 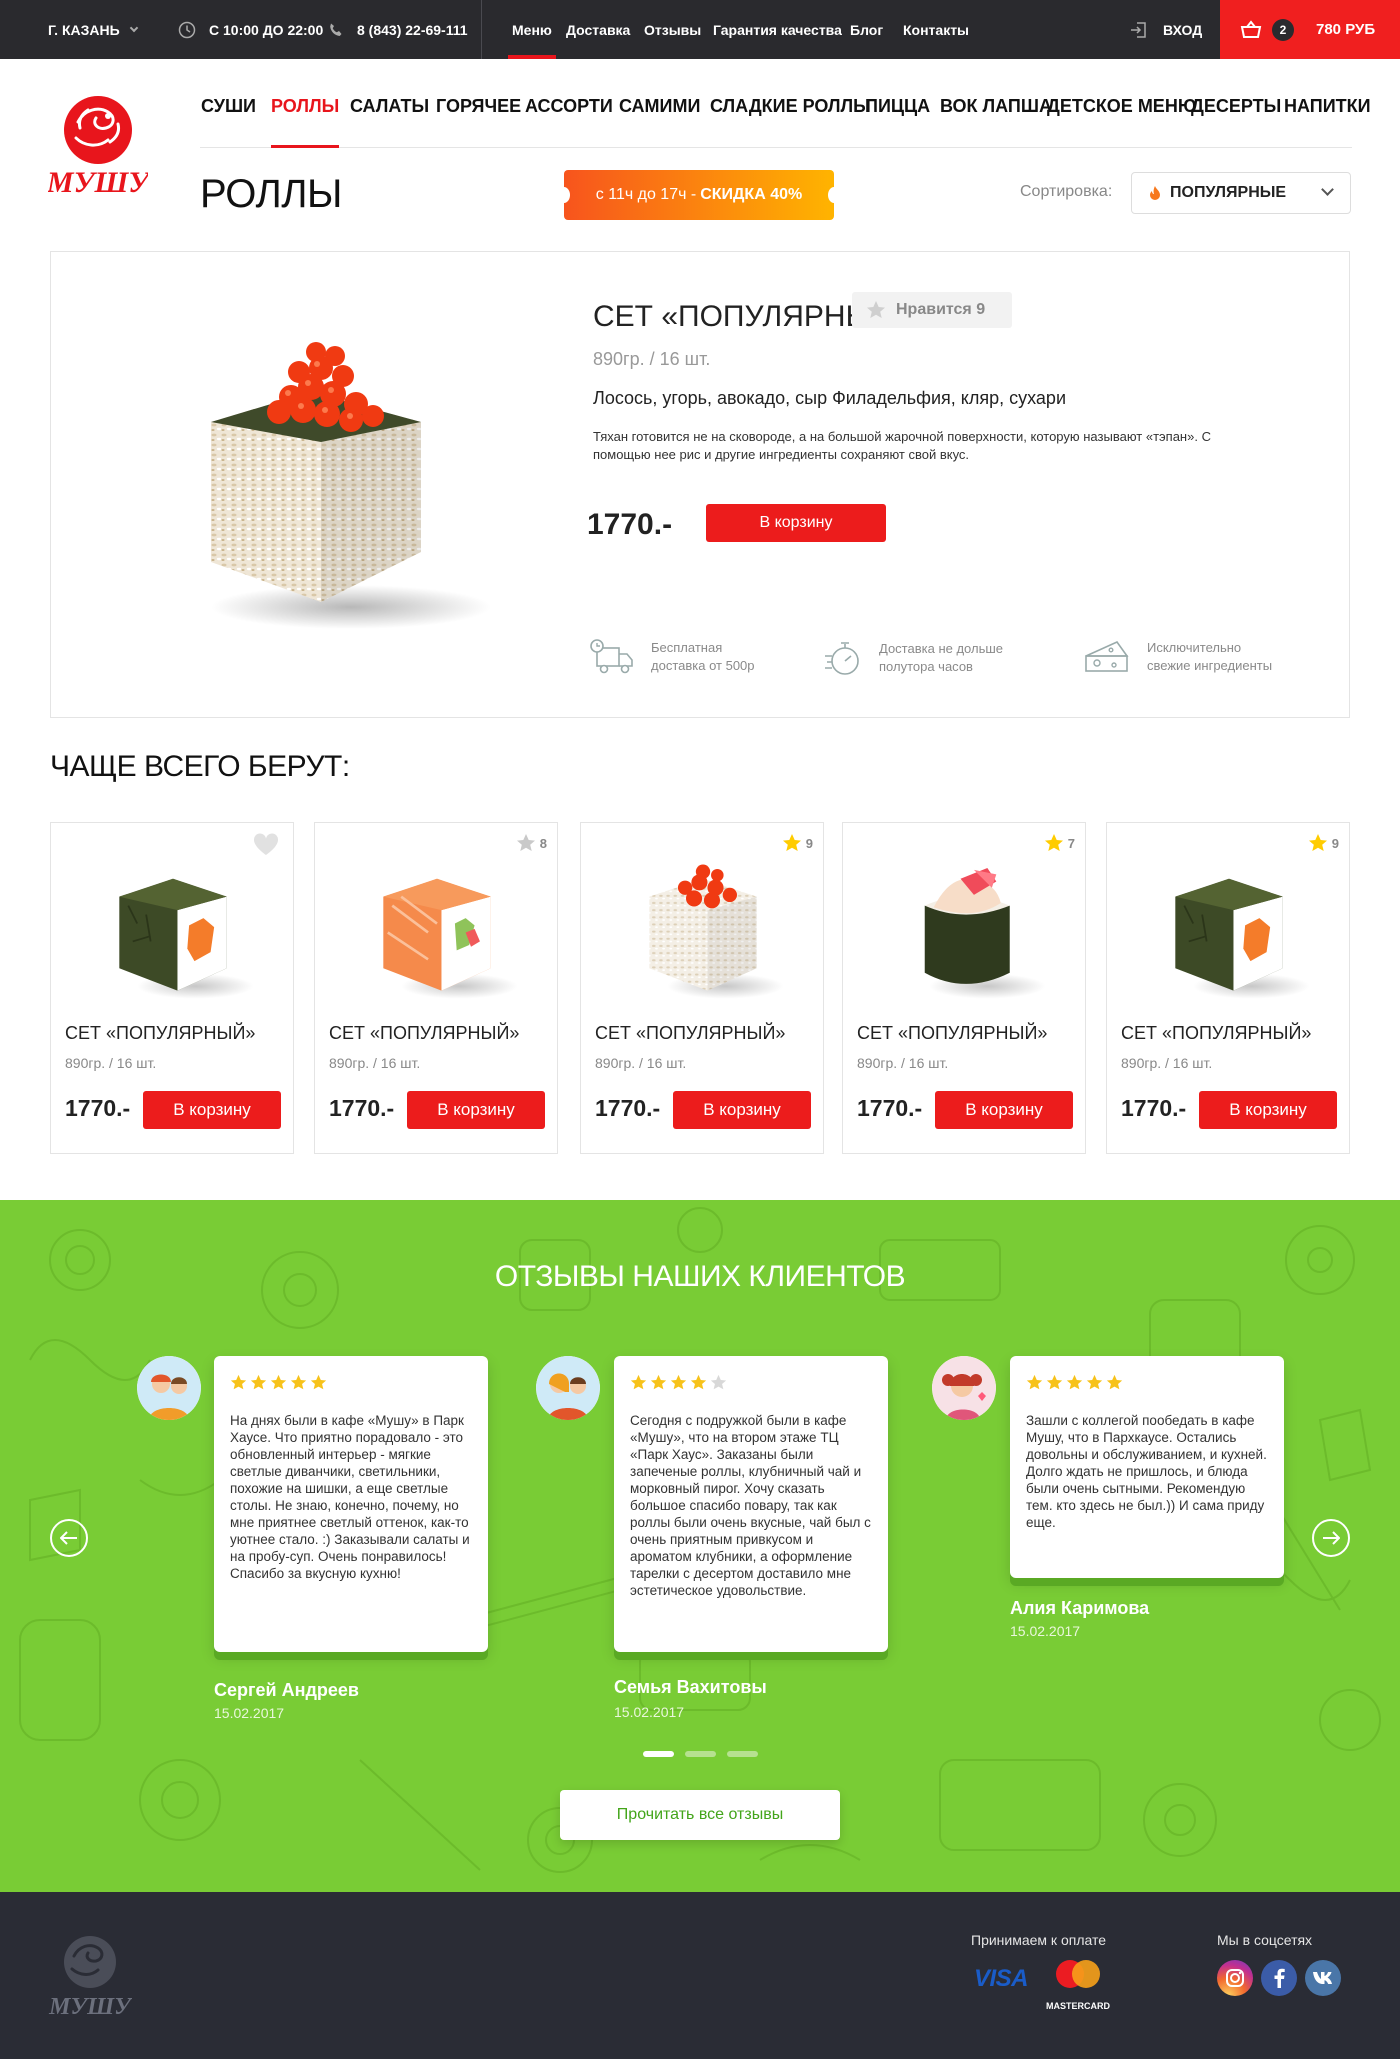 I want to click on feature-1-line2: доставка от 500р, so click(x=703, y=665).